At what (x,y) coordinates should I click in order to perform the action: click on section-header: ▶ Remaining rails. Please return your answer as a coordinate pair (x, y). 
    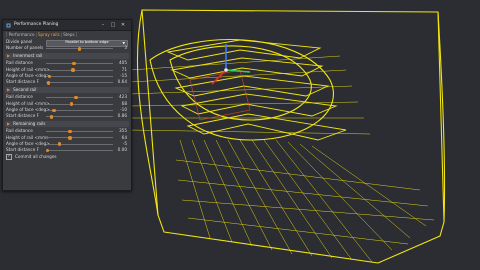
    Looking at the image, I should click on (67, 124).